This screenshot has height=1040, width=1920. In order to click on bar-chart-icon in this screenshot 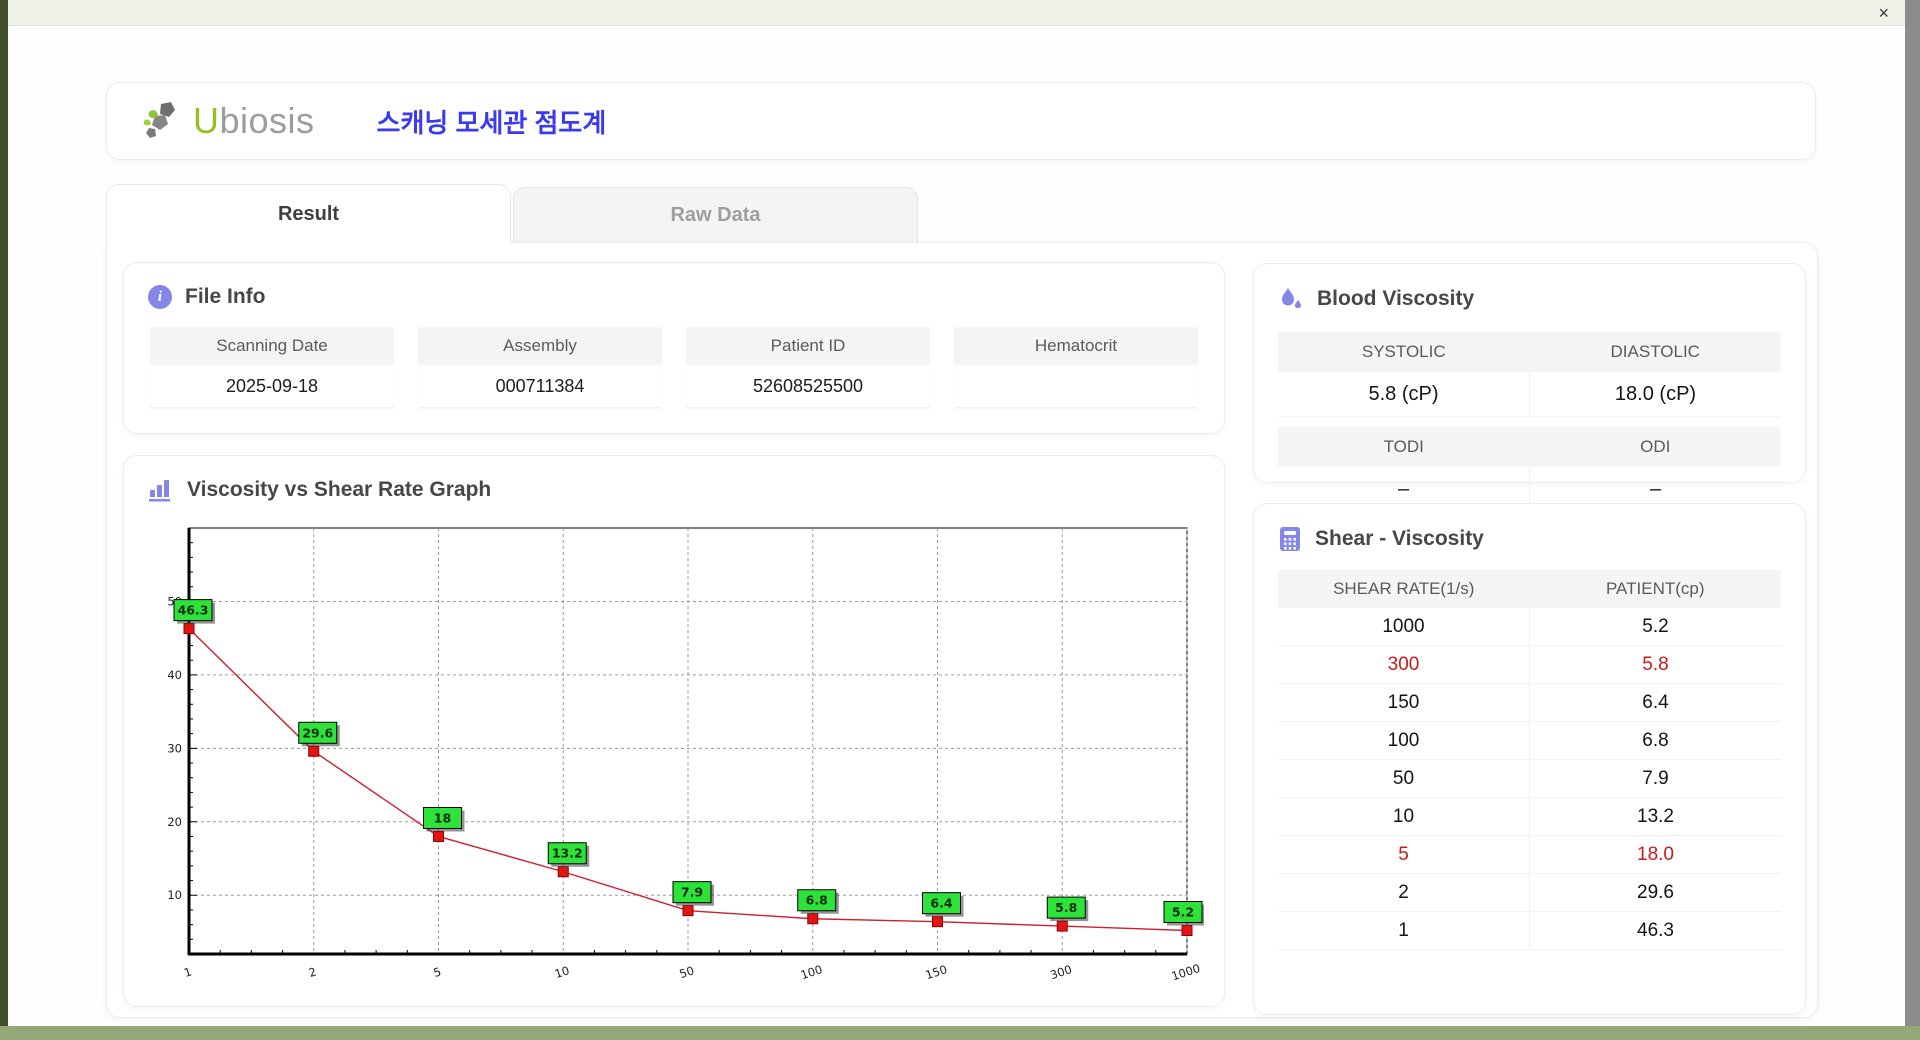, I will do `click(159, 491)`.